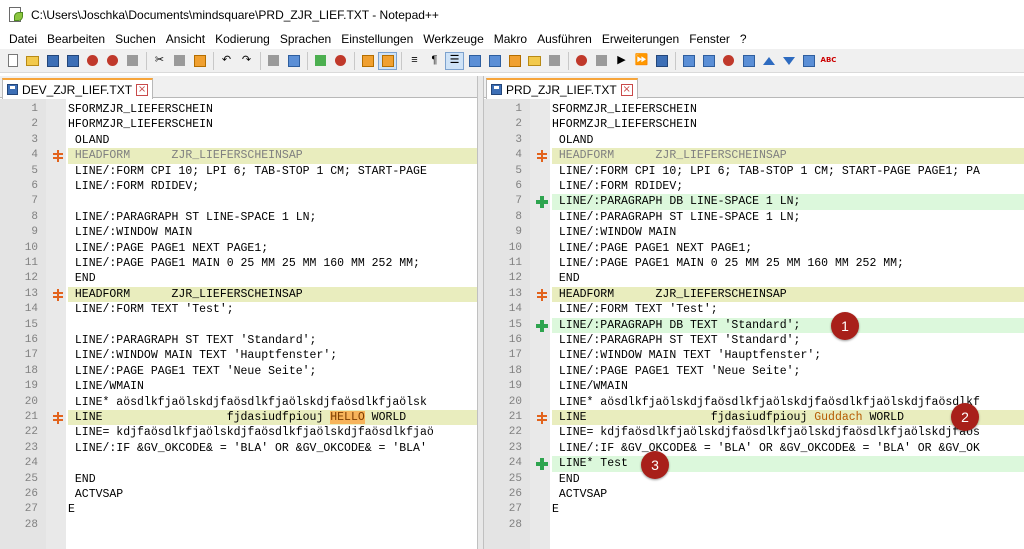 This screenshot has height=549, width=1024. Describe the element at coordinates (78, 88) in the screenshot. I see `tab-dev-file: DEV_ZJR_LIEF.TXT ×` at that location.